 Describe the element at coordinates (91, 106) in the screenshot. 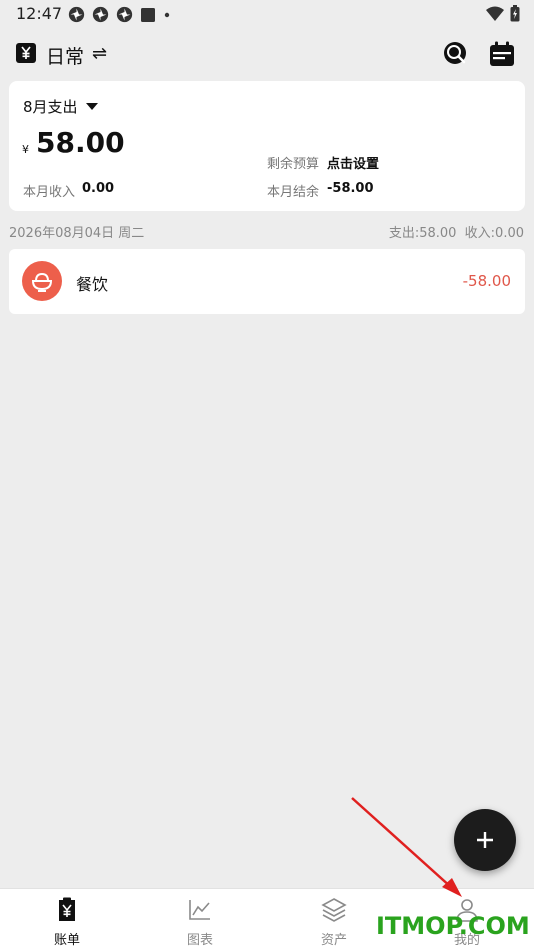

I see `dropdown-arrow-icon` at that location.